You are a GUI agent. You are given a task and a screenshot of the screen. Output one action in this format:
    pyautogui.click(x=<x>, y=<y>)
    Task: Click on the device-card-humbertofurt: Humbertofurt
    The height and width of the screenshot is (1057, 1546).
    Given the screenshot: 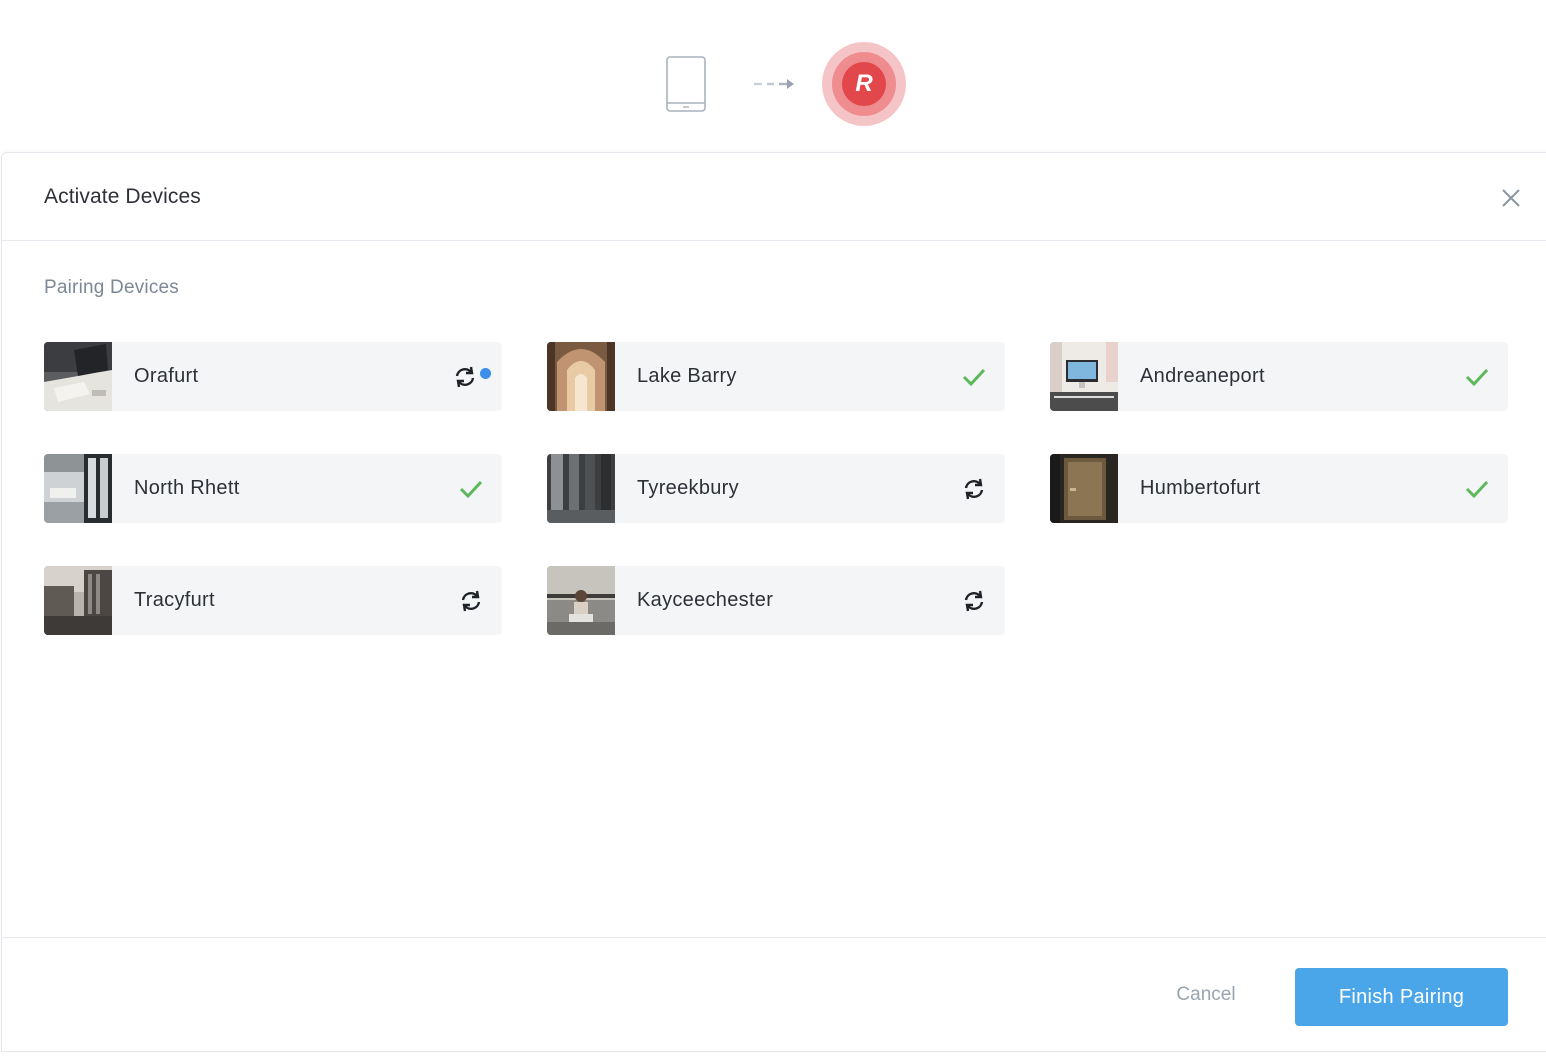 What is the action you would take?
    pyautogui.click(x=1279, y=488)
    